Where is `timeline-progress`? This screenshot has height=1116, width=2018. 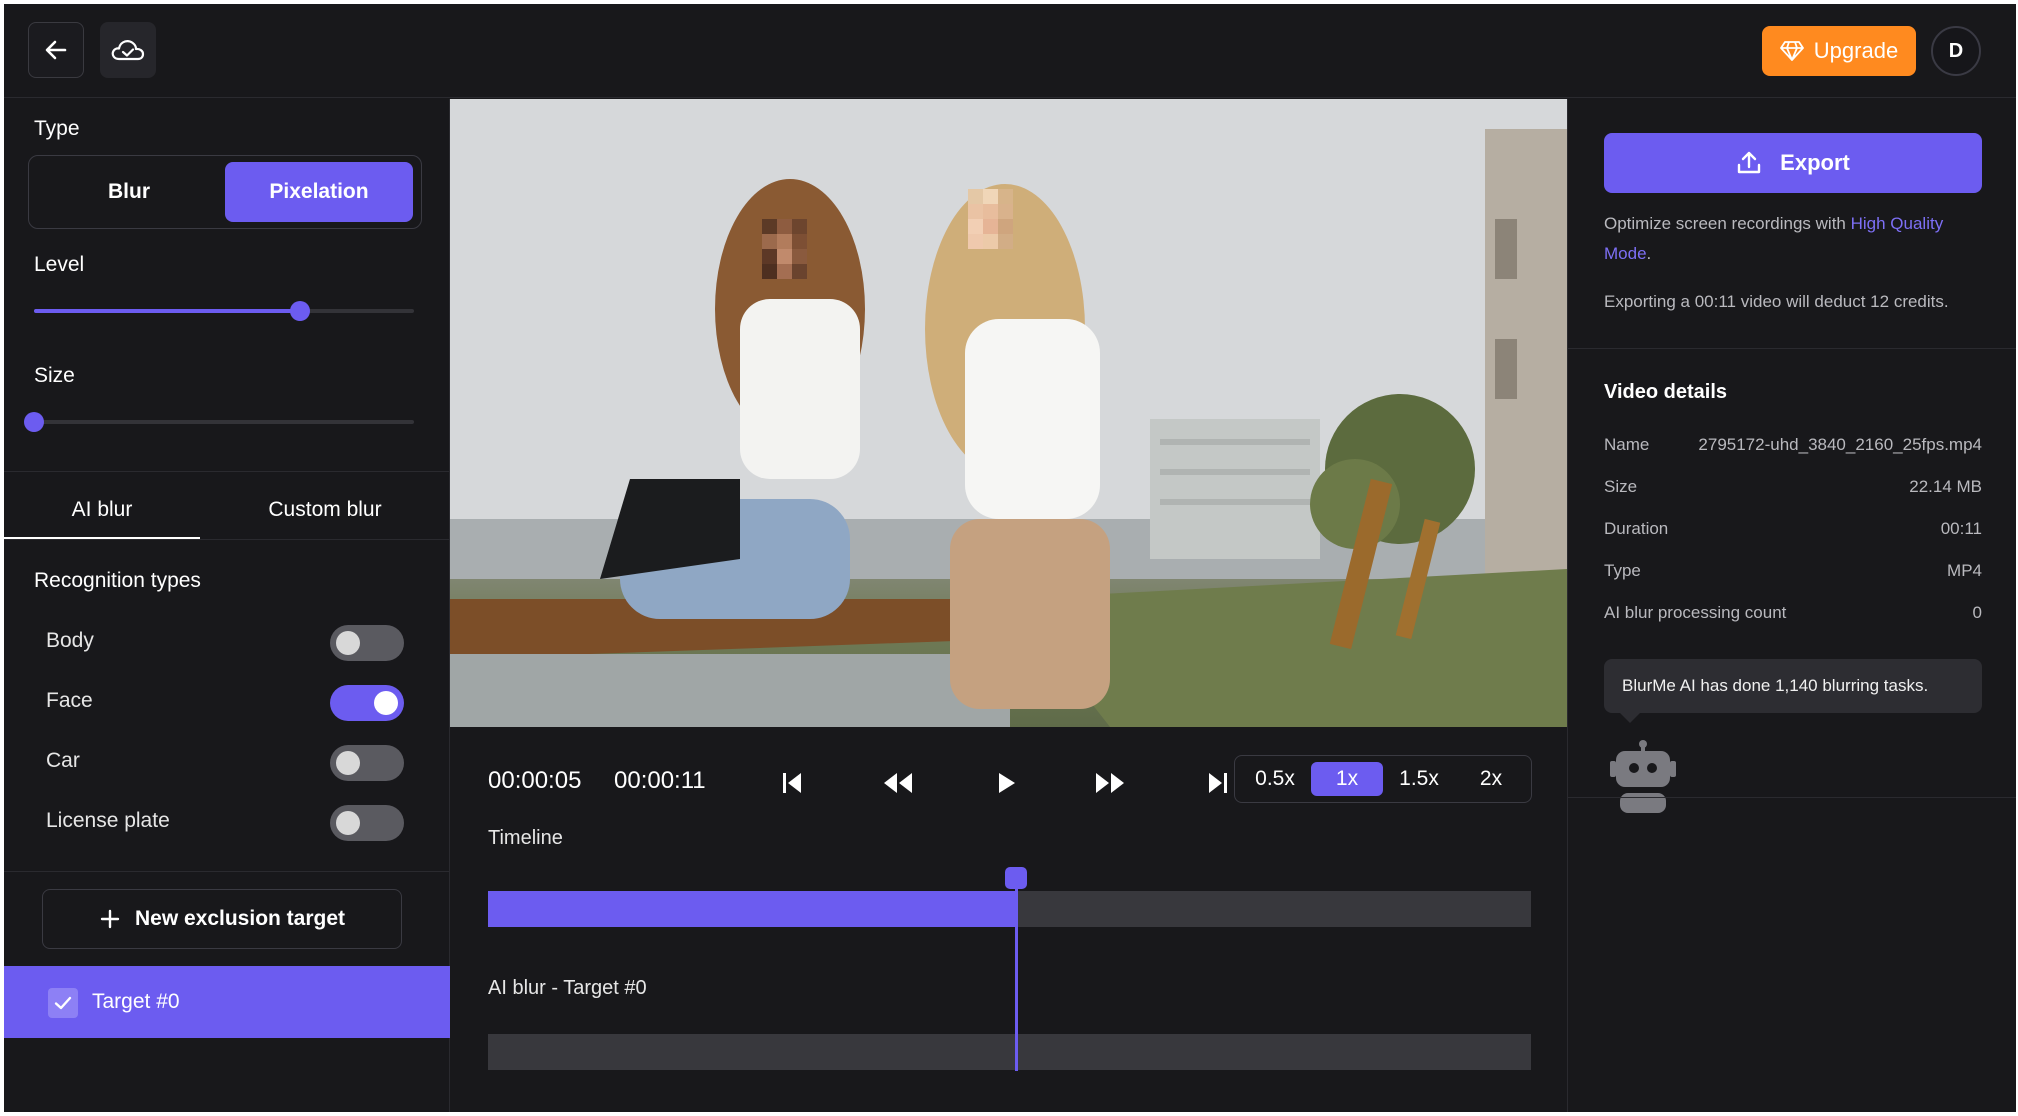
timeline-progress is located at coordinates (752, 909).